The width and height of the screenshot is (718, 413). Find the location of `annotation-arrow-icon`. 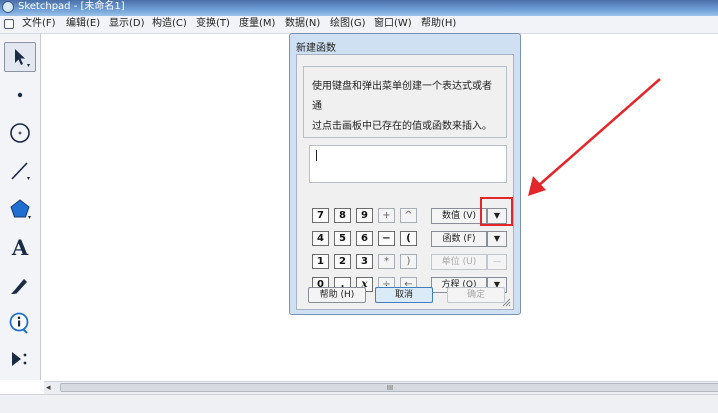

annotation-arrow-icon is located at coordinates (594, 137).